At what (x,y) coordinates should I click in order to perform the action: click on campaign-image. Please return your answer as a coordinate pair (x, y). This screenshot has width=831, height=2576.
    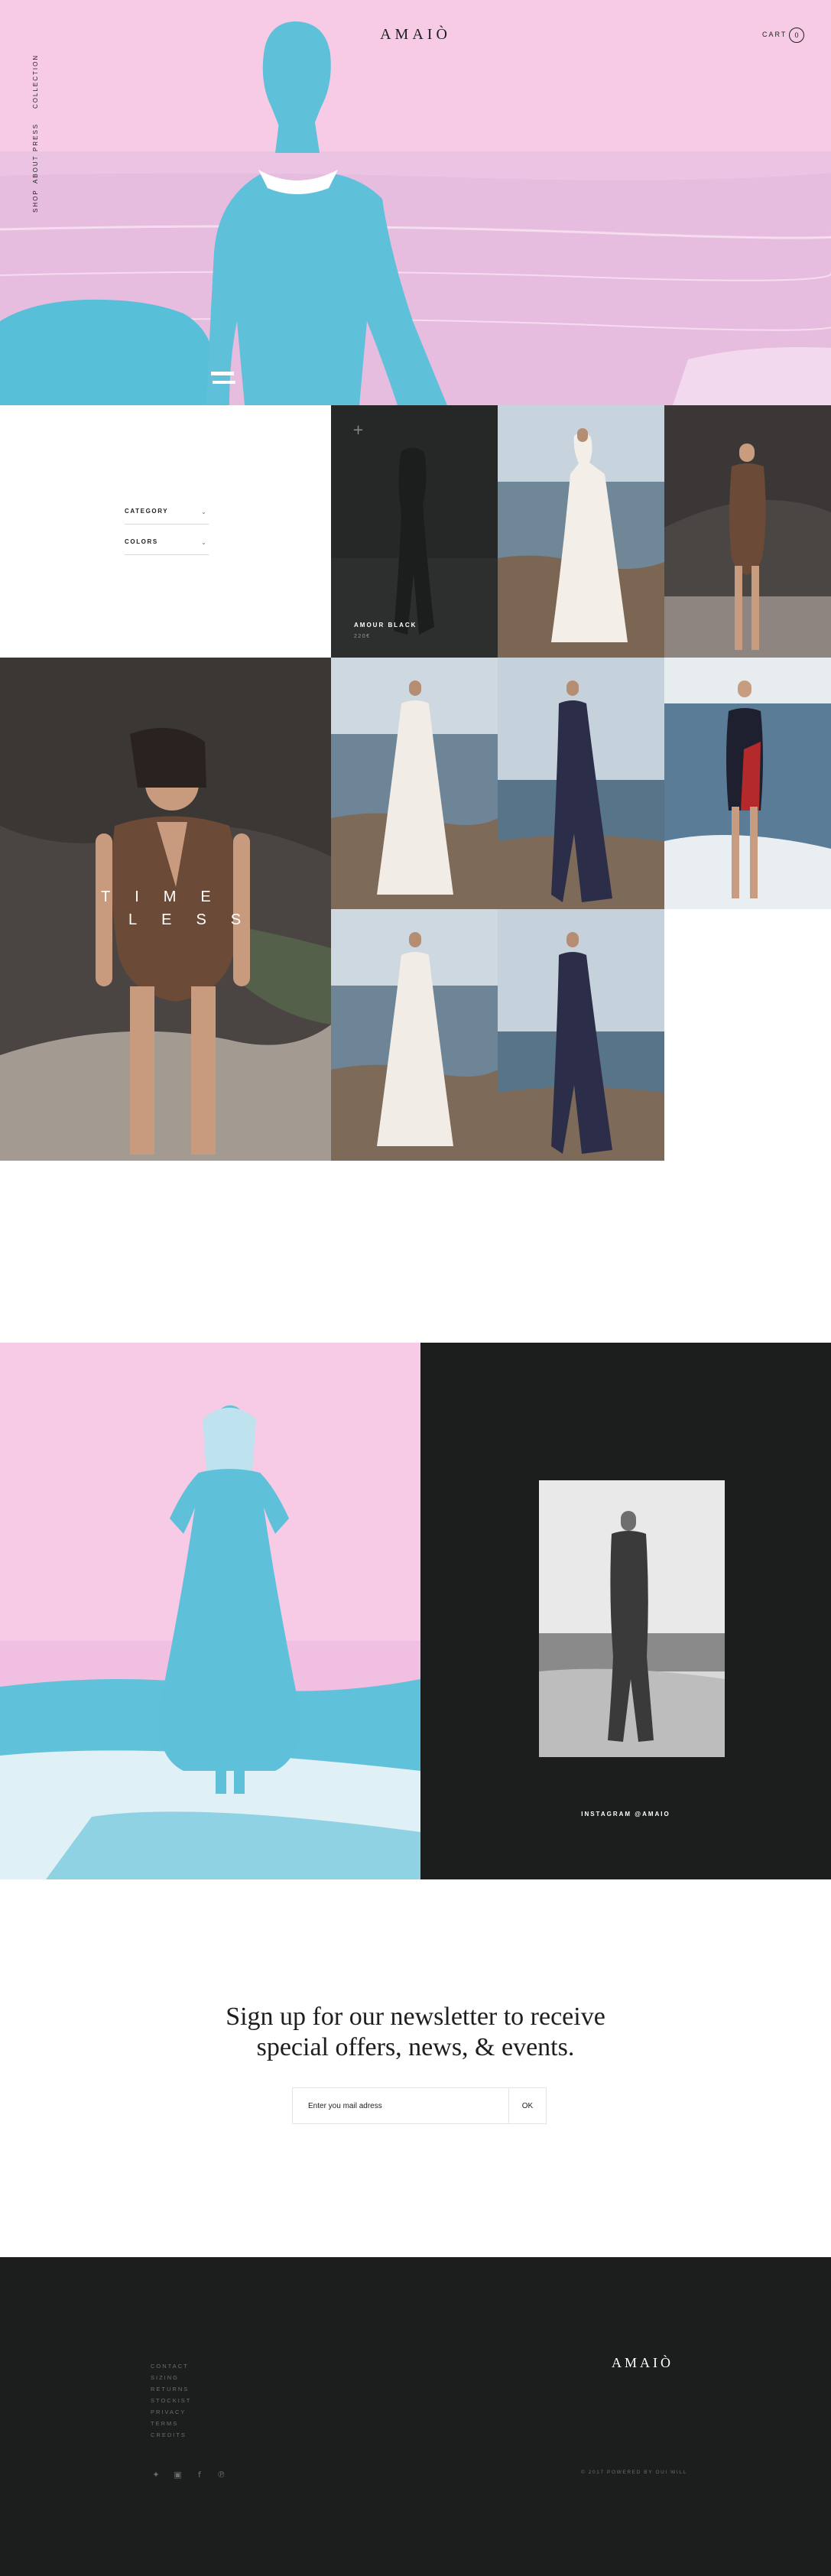
    Looking at the image, I should click on (165, 910).